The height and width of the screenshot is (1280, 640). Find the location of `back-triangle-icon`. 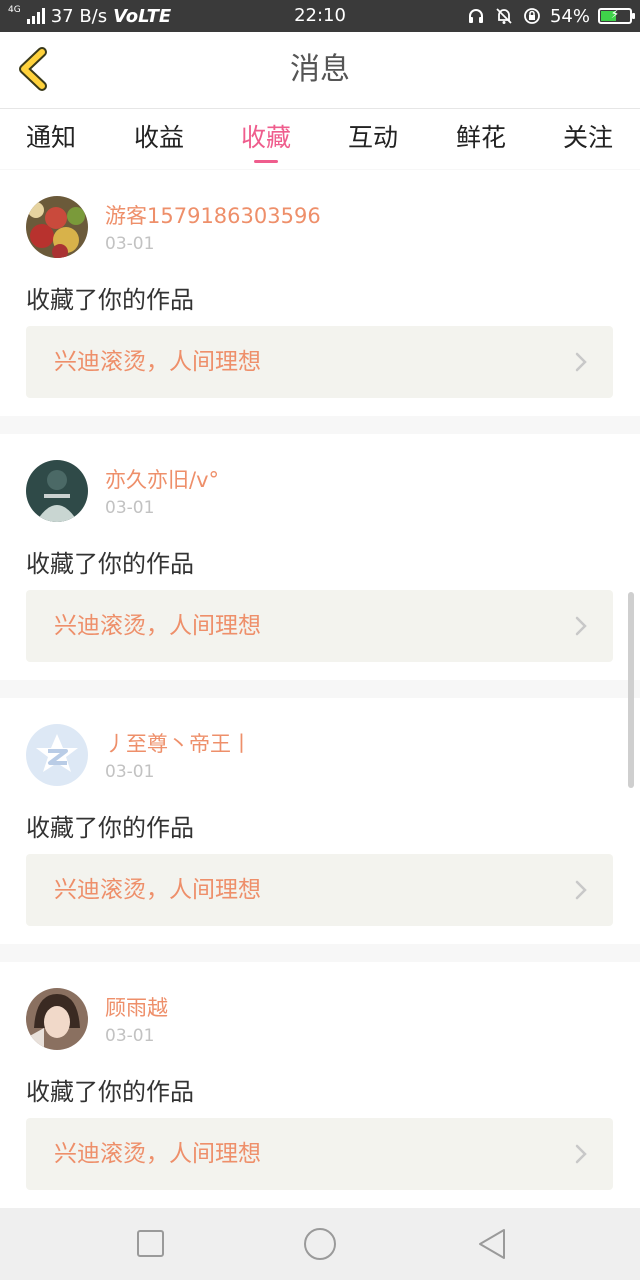

back-triangle-icon is located at coordinates (492, 1244).